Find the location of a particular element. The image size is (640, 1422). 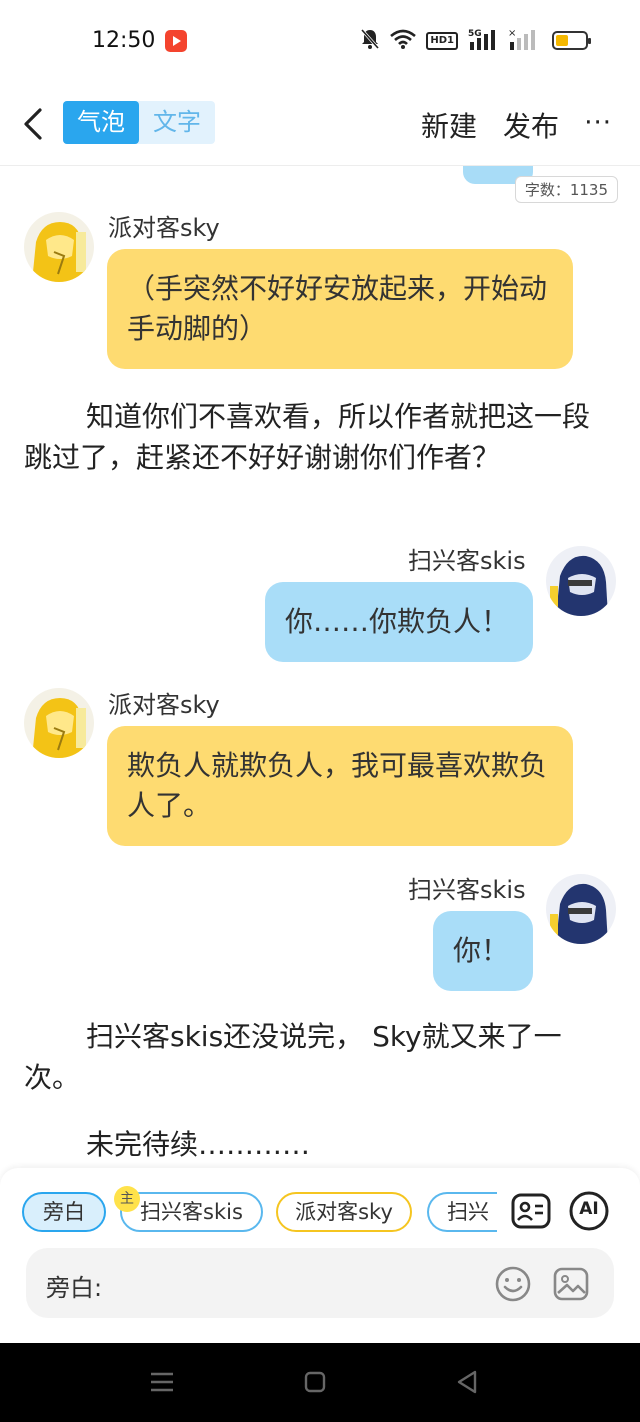

ai-label: AI is located at coordinates (589, 1209).